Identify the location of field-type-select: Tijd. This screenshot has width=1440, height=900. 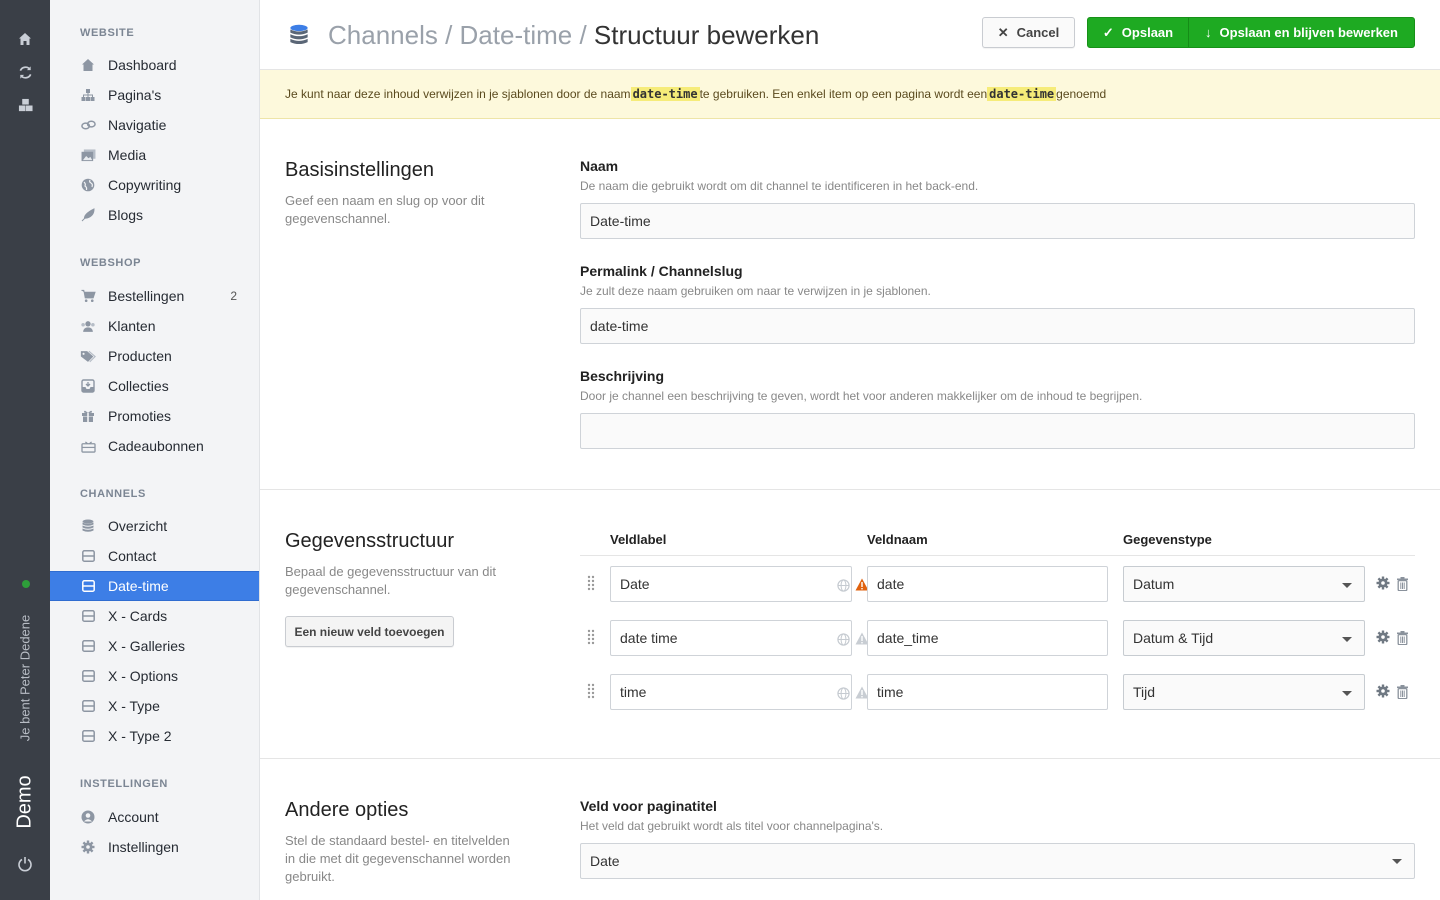
(1244, 692).